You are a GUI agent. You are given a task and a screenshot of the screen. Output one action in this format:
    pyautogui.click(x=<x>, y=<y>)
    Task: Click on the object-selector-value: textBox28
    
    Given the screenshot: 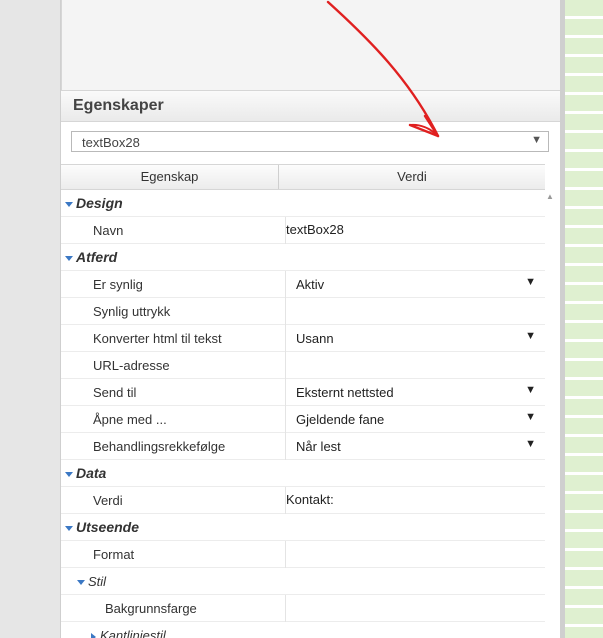 What is the action you would take?
    pyautogui.click(x=111, y=142)
    